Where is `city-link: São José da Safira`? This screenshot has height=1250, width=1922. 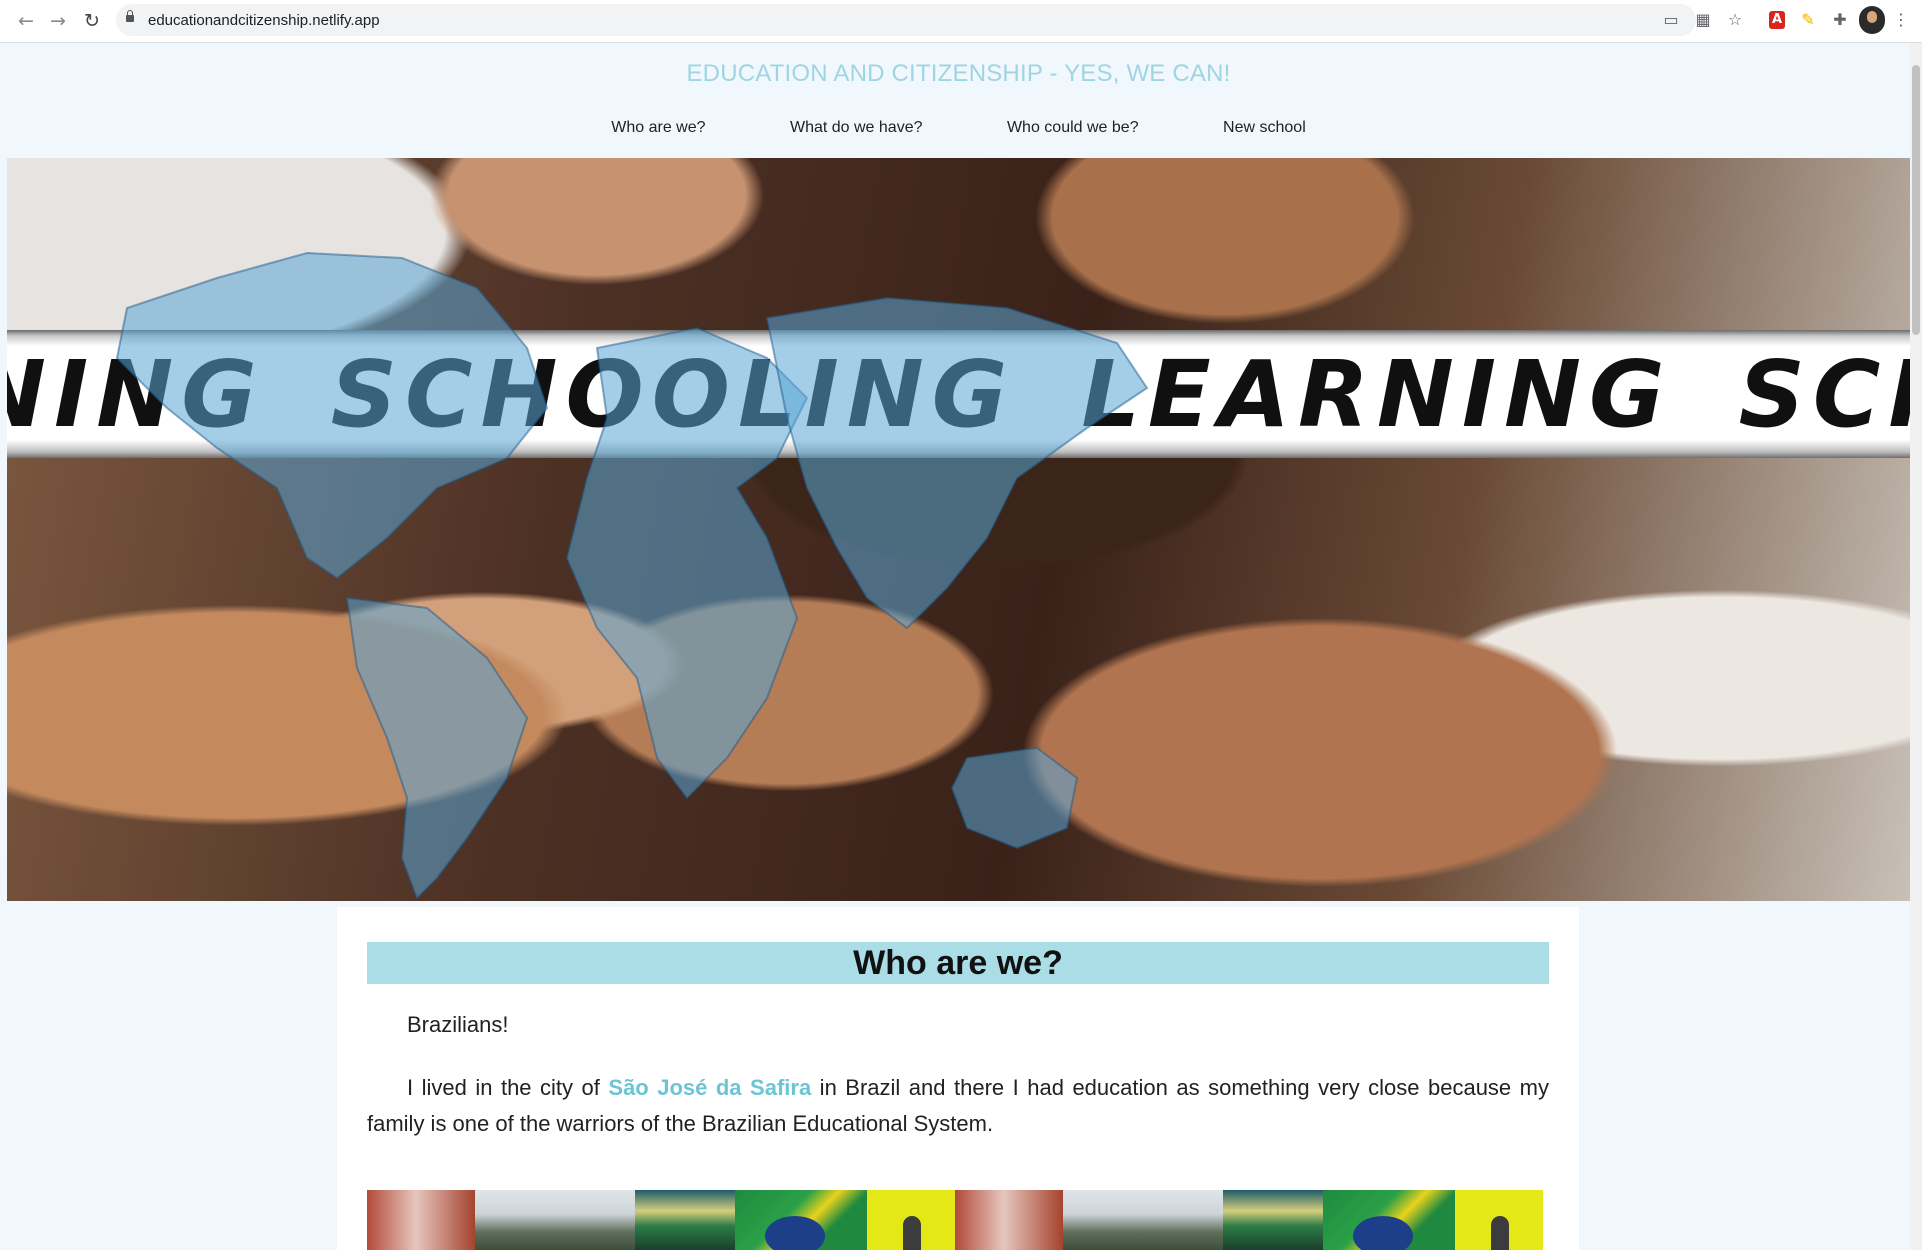 city-link: São José da Safira is located at coordinates (709, 1087).